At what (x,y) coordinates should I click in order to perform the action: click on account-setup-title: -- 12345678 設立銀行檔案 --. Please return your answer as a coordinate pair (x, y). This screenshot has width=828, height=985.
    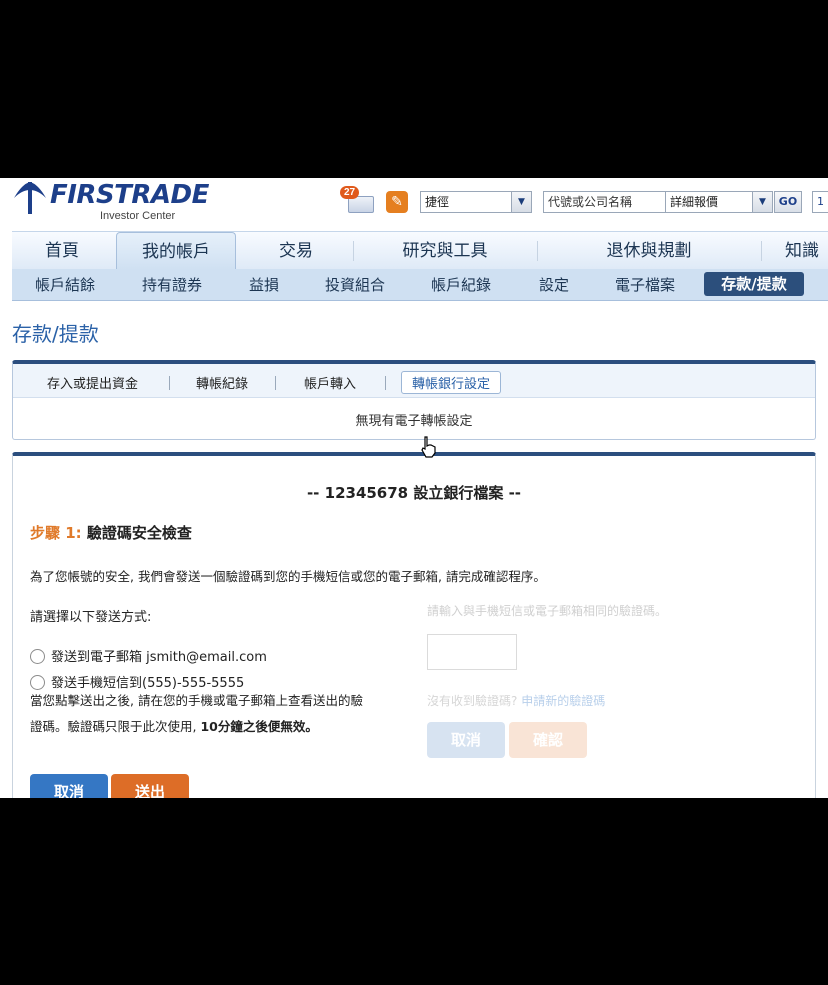
    Looking at the image, I should click on (414, 493).